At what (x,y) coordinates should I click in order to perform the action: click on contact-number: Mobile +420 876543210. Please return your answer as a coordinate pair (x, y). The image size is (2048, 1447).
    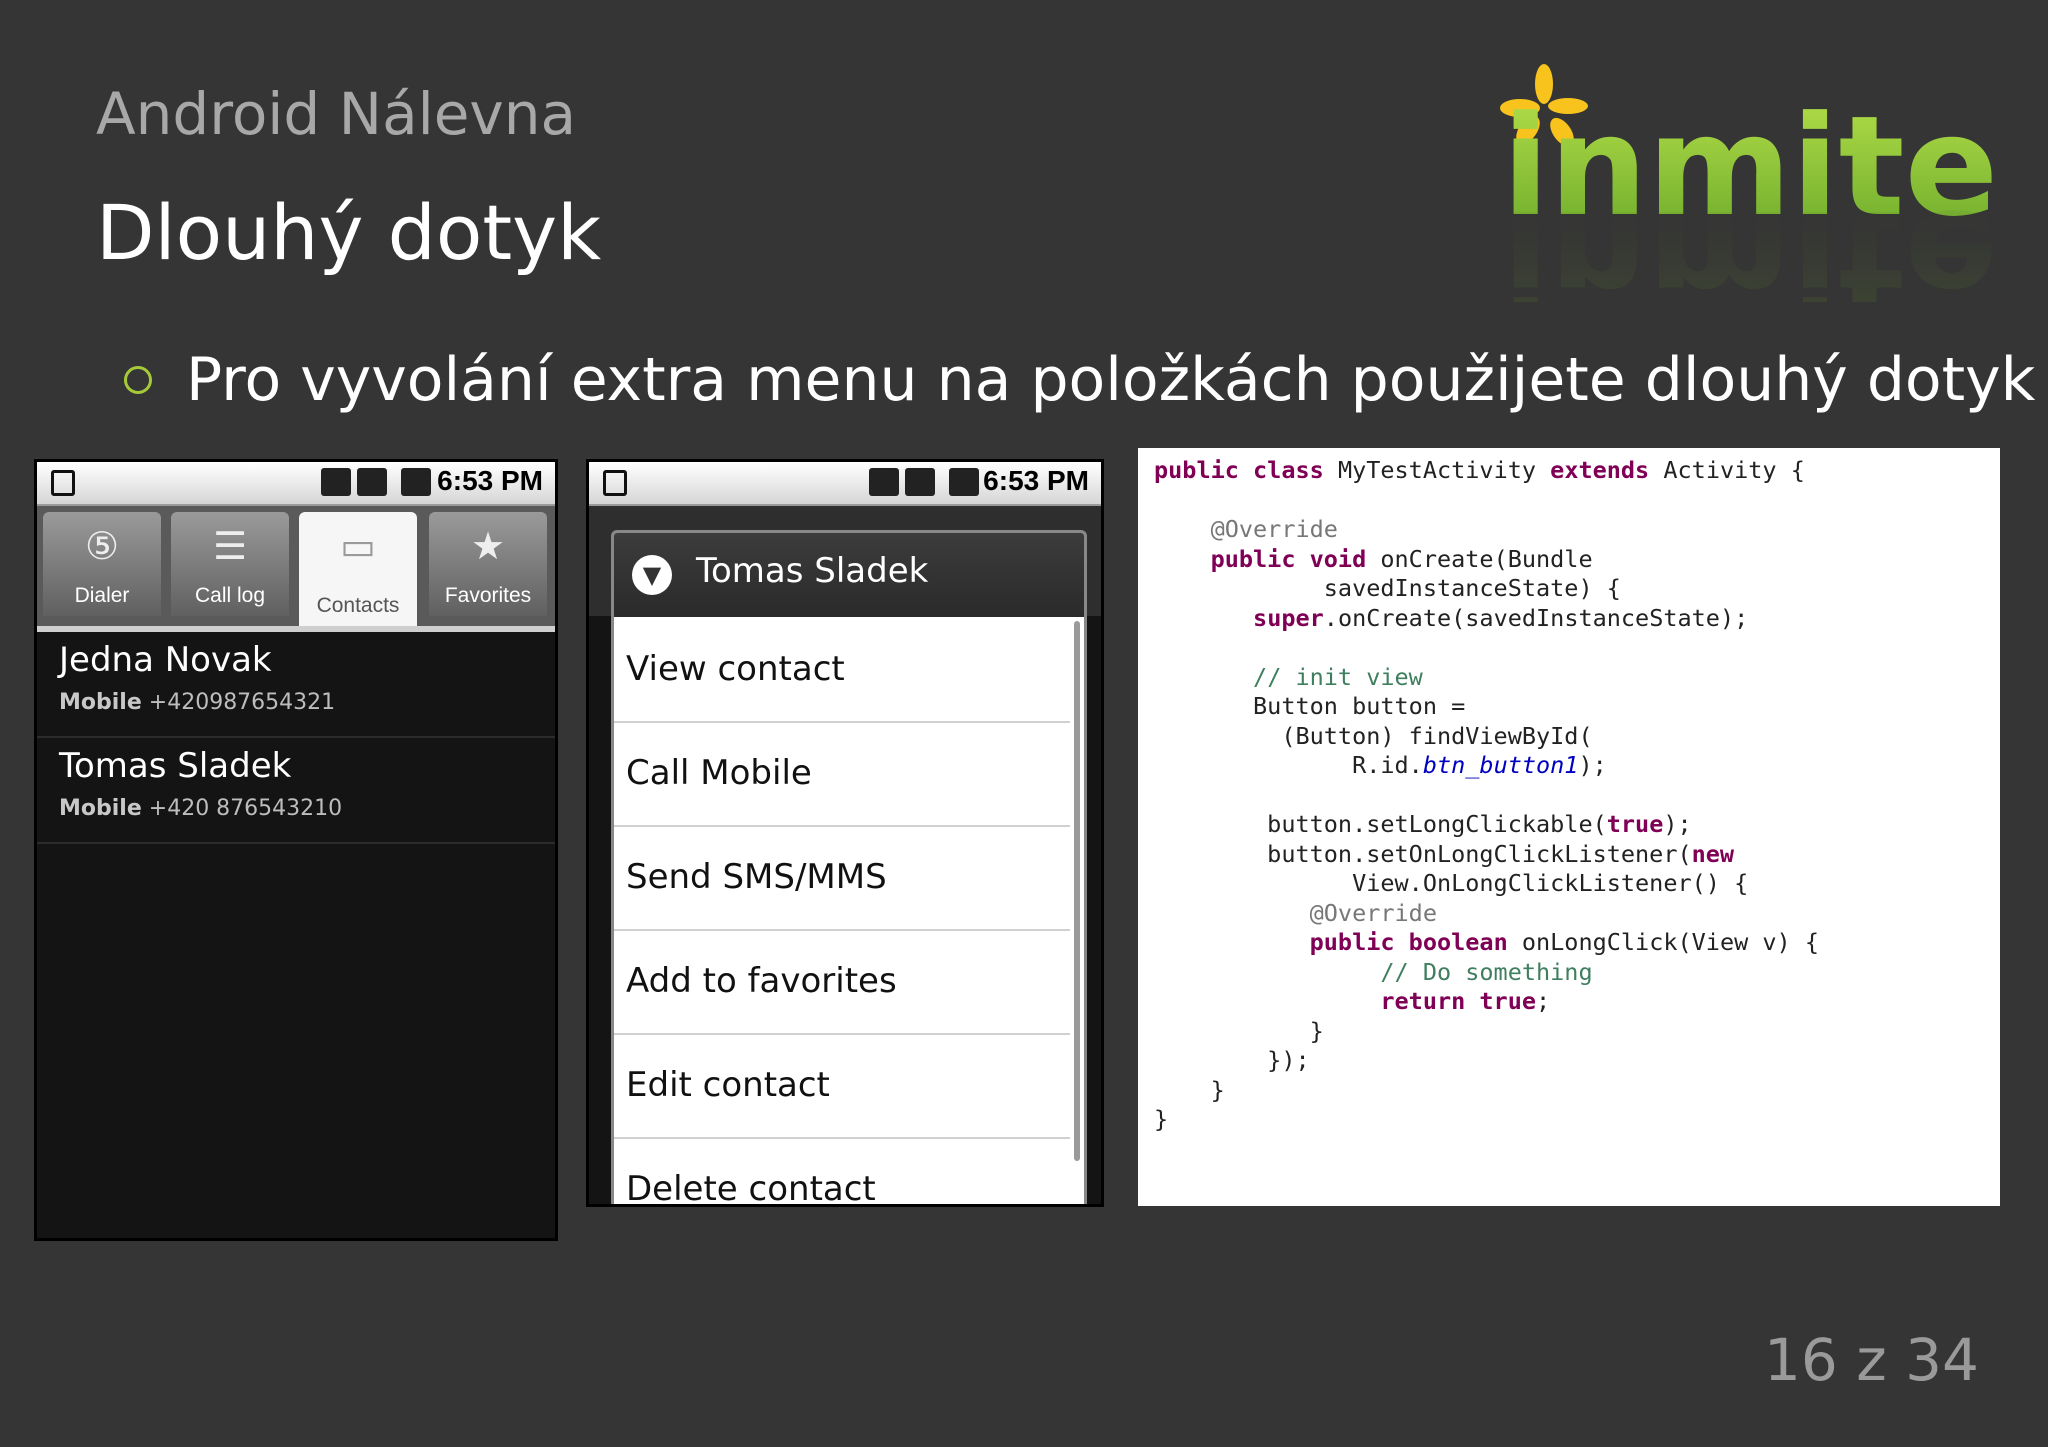
    Looking at the image, I should click on (200, 808).